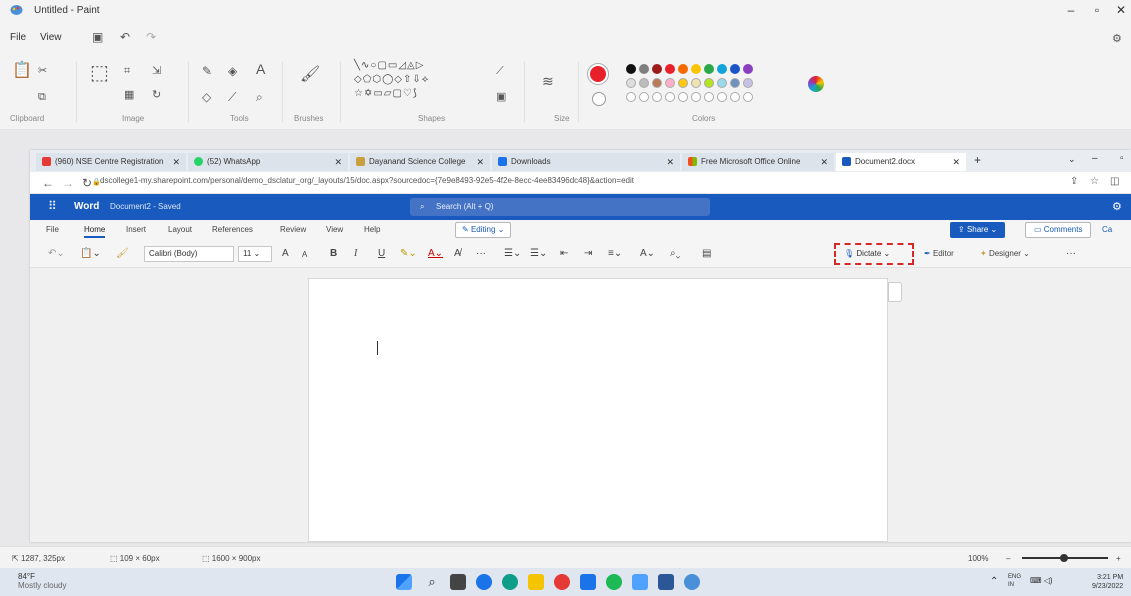  I want to click on zoom-out-button: –, so click(1008, 558).